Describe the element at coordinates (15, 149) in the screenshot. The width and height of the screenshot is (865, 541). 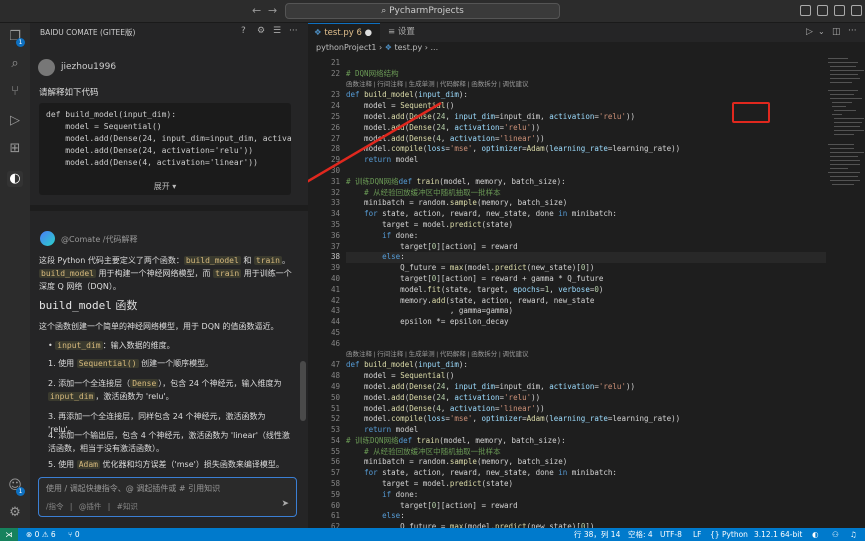
I see `extensions-icon: ⊞` at that location.